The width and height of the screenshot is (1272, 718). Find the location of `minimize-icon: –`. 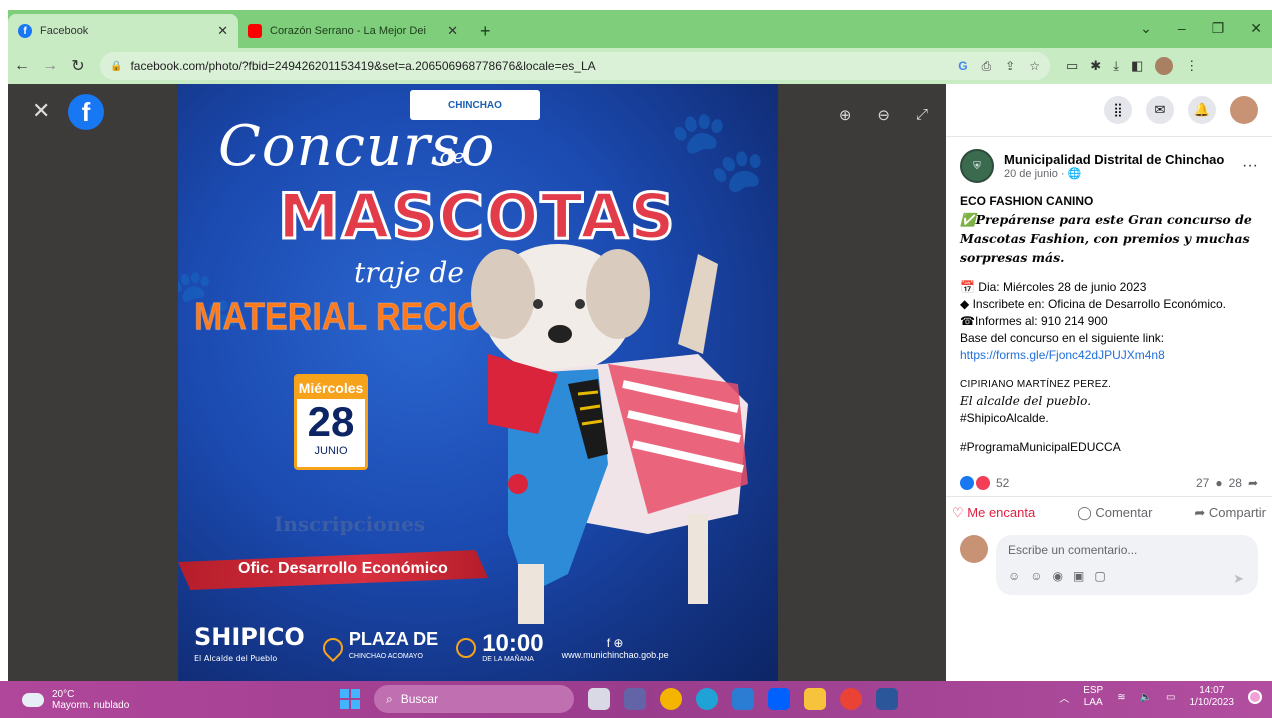

minimize-icon: – is located at coordinates (1182, 28).